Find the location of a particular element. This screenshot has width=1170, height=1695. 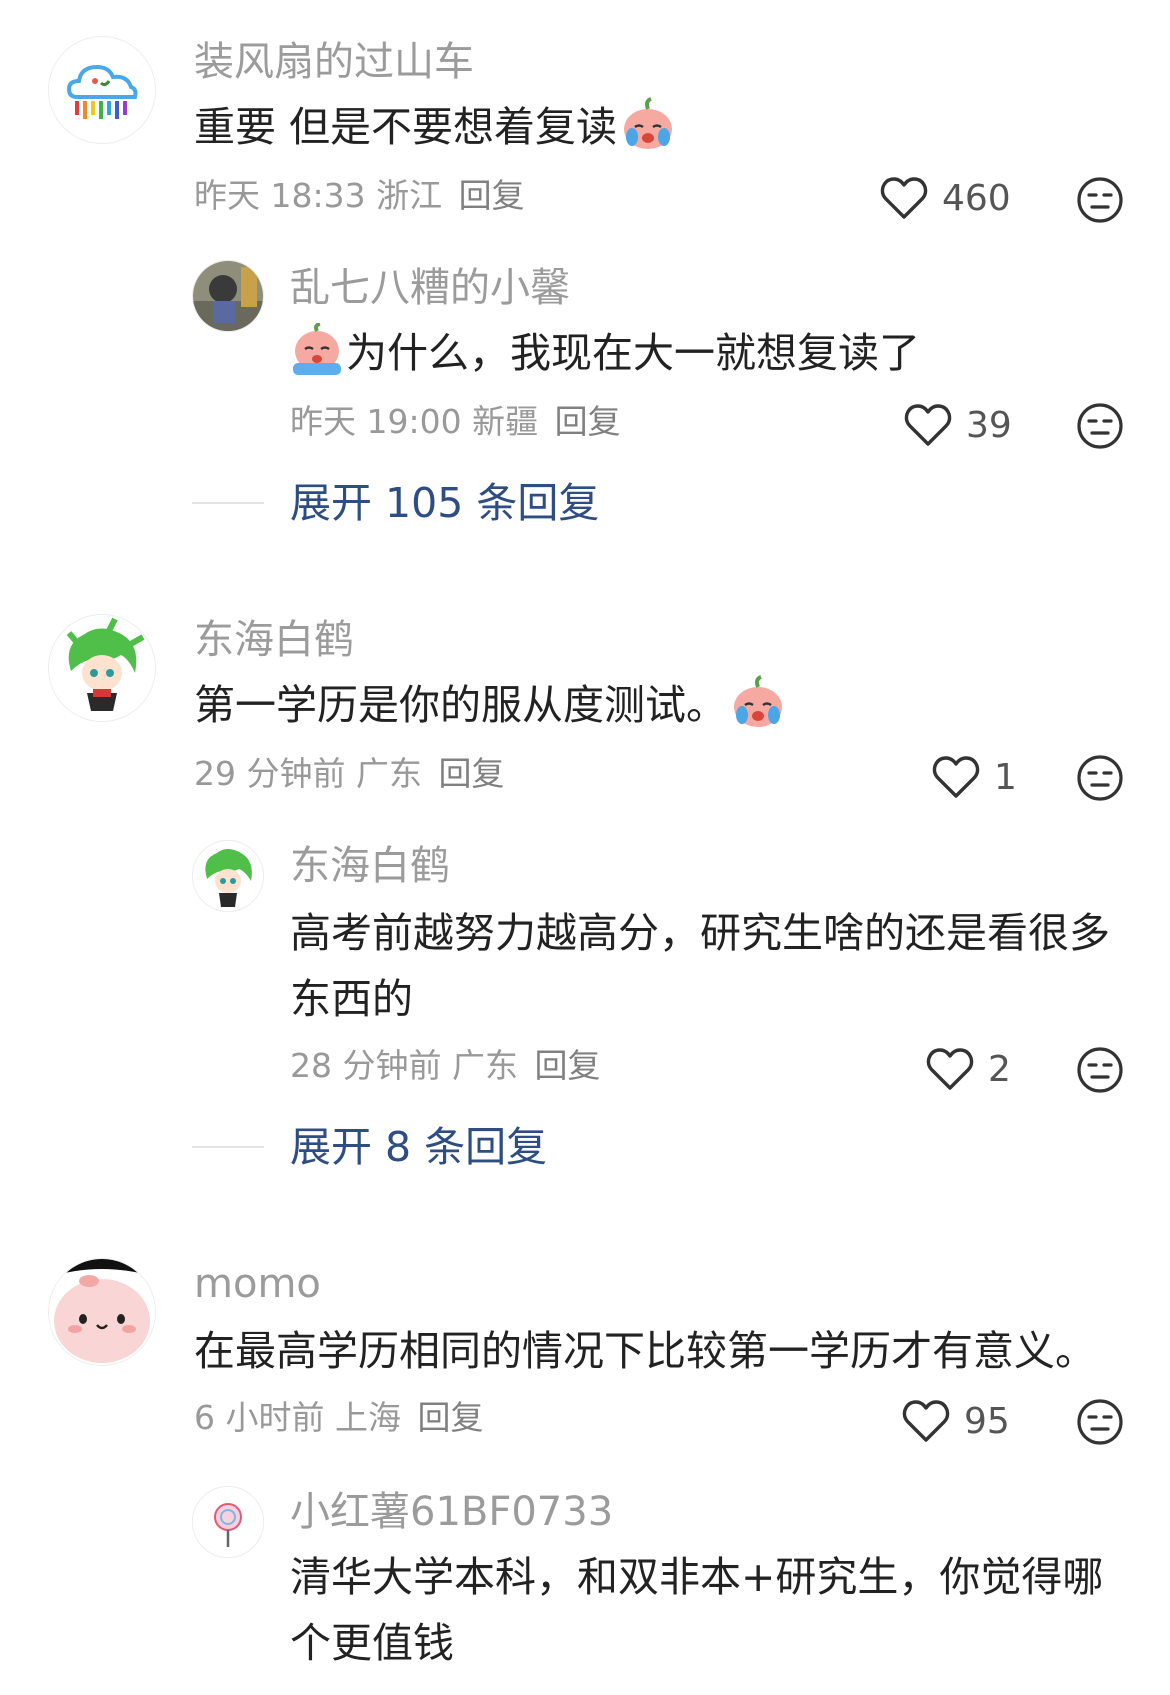

timestamp: 昨天 19:00 is located at coordinates (376, 421).